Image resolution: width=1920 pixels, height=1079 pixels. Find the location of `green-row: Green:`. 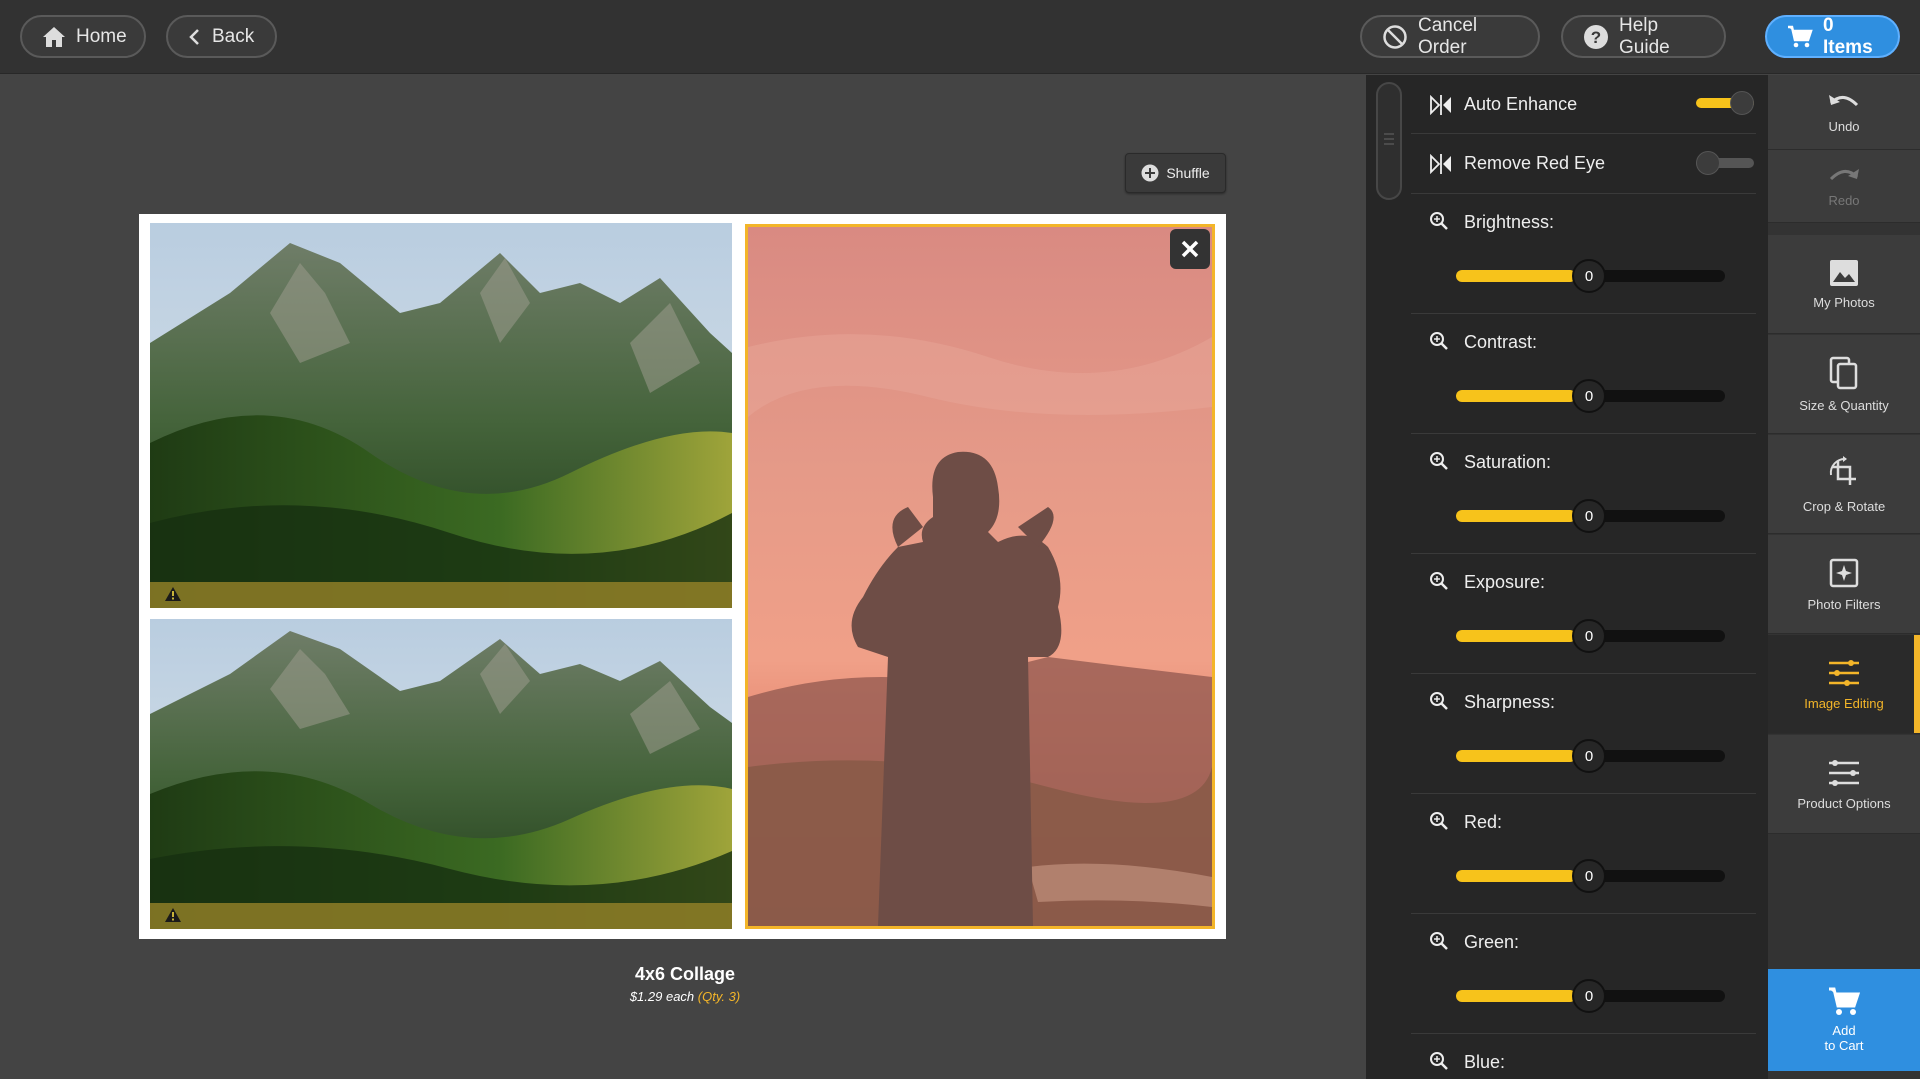

green-row: Green: is located at coordinates (1583, 974).